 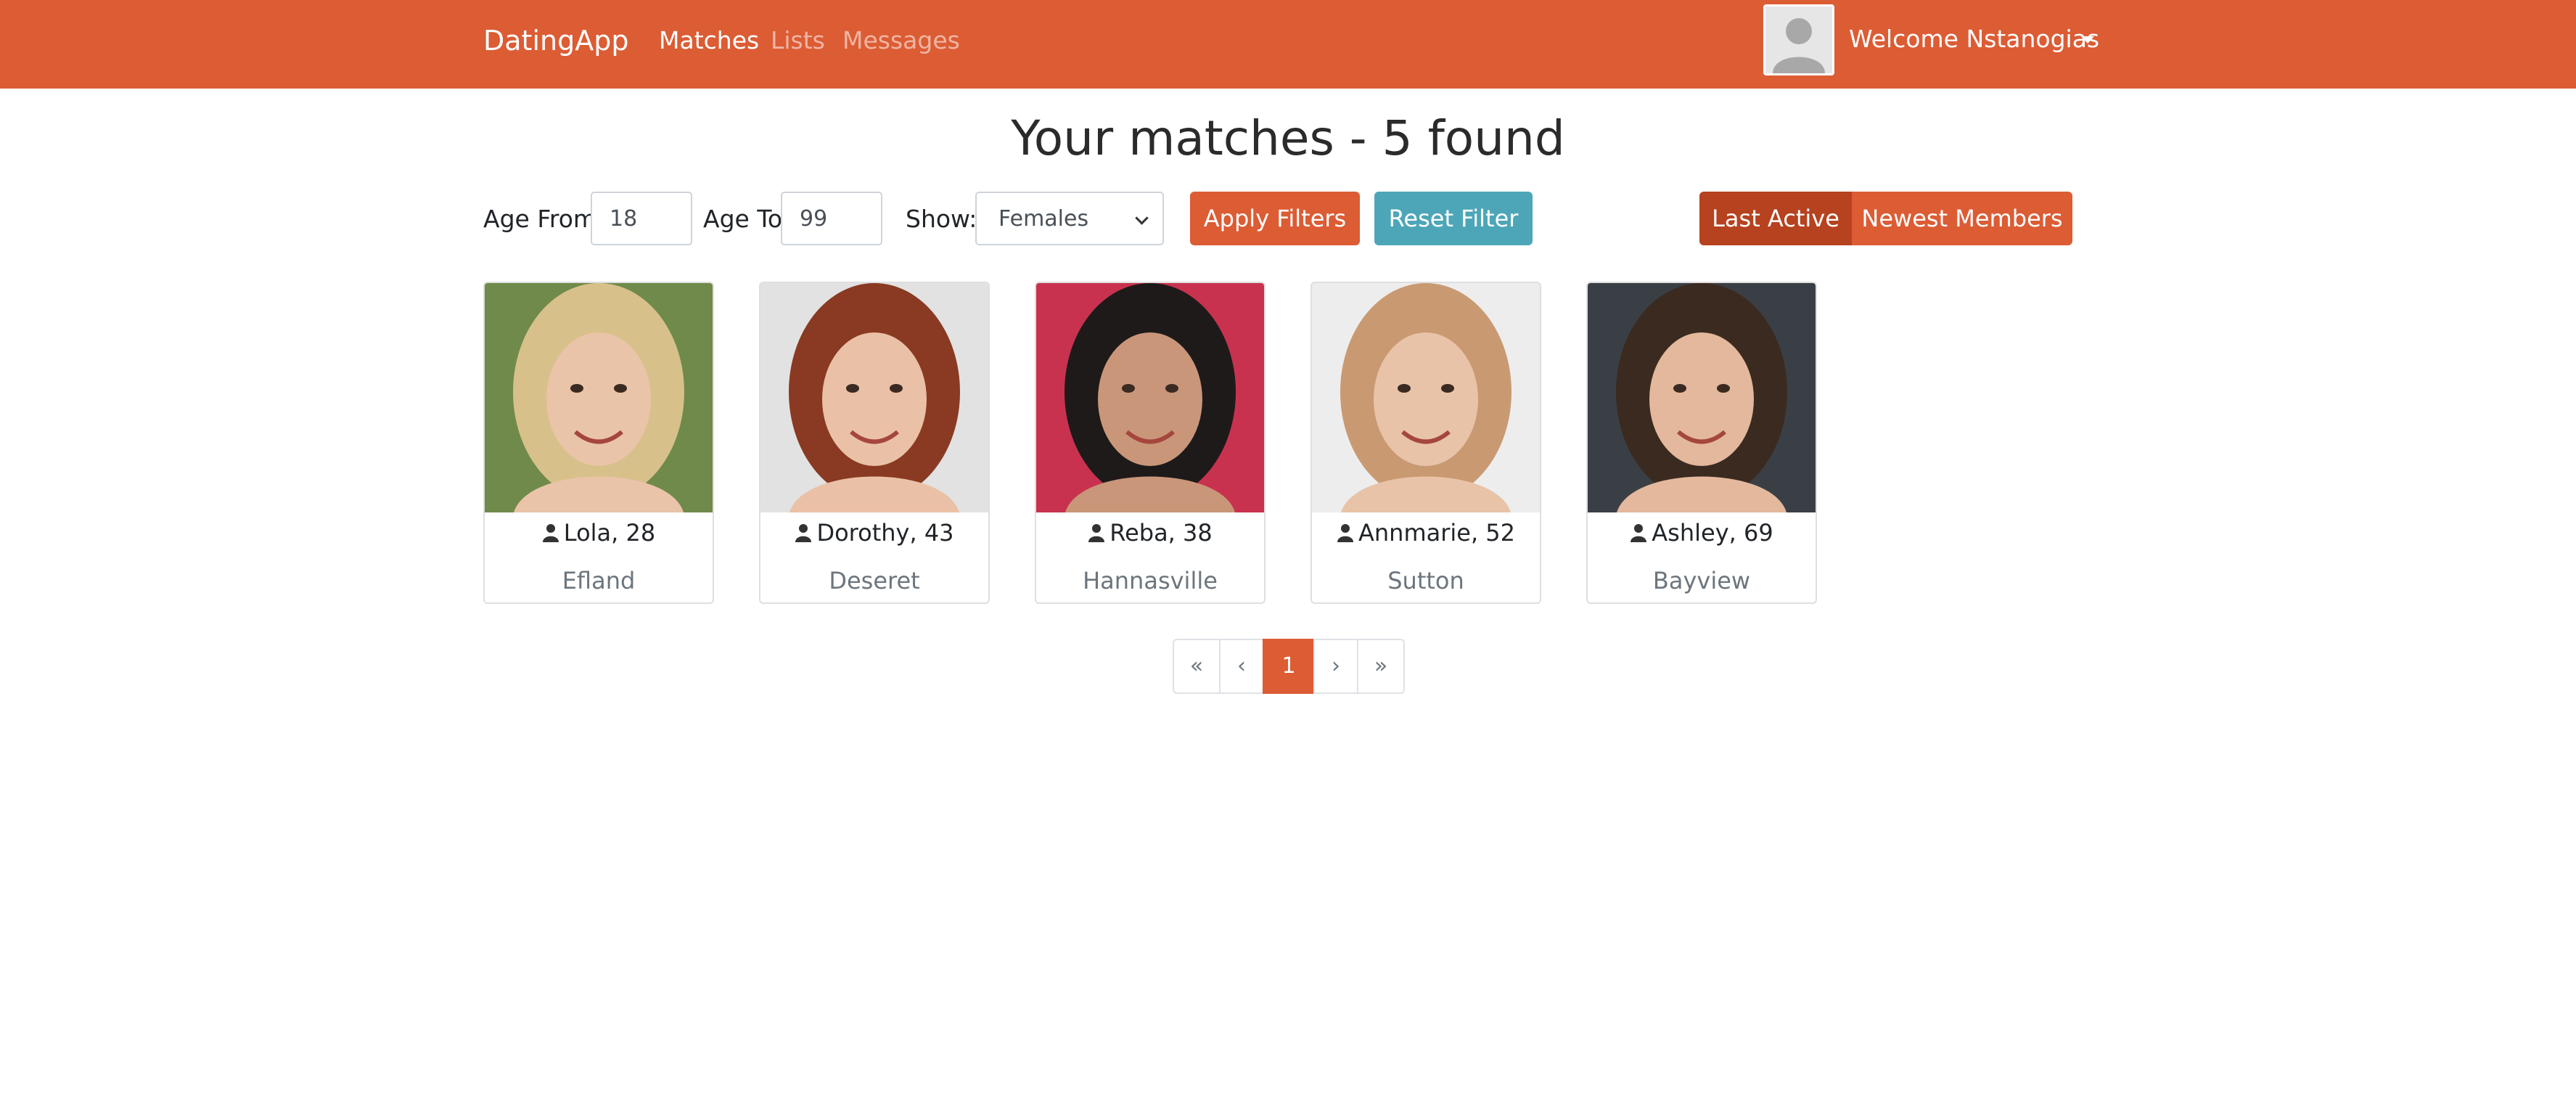 What do you see at coordinates (1425, 580) in the screenshot?
I see `member-city: Sutton` at bounding box center [1425, 580].